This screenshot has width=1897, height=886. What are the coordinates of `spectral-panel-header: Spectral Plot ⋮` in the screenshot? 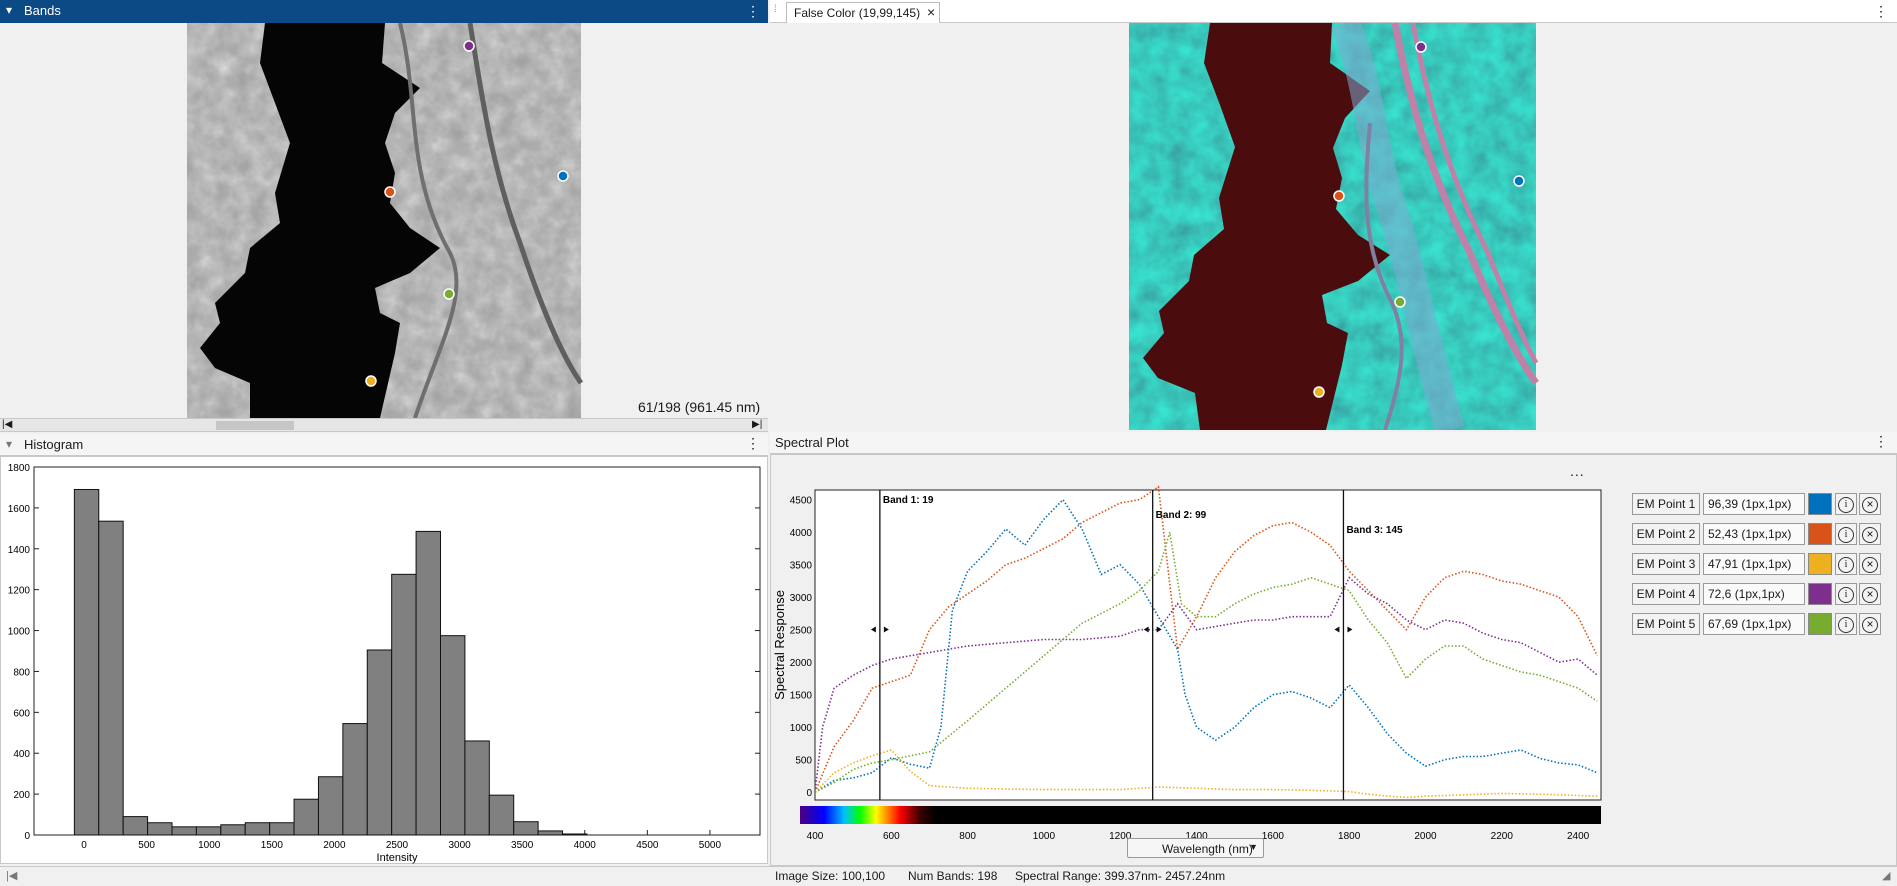 It's located at (1333, 443).